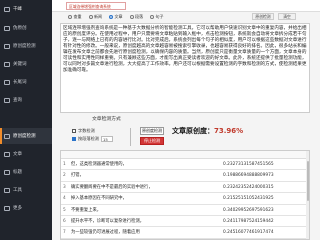 The width and height of the screenshot is (320, 240). I want to click on mode-radio-group: 查重 新闻 文章 段落 句子, so click(119, 17).